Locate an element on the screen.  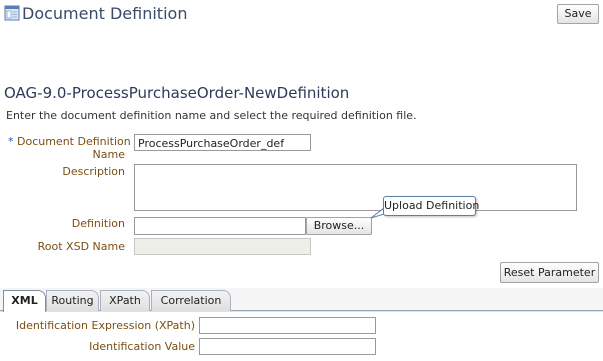
doc-def-name-input: ProcessPurchaseOrder_def is located at coordinates (222, 142).